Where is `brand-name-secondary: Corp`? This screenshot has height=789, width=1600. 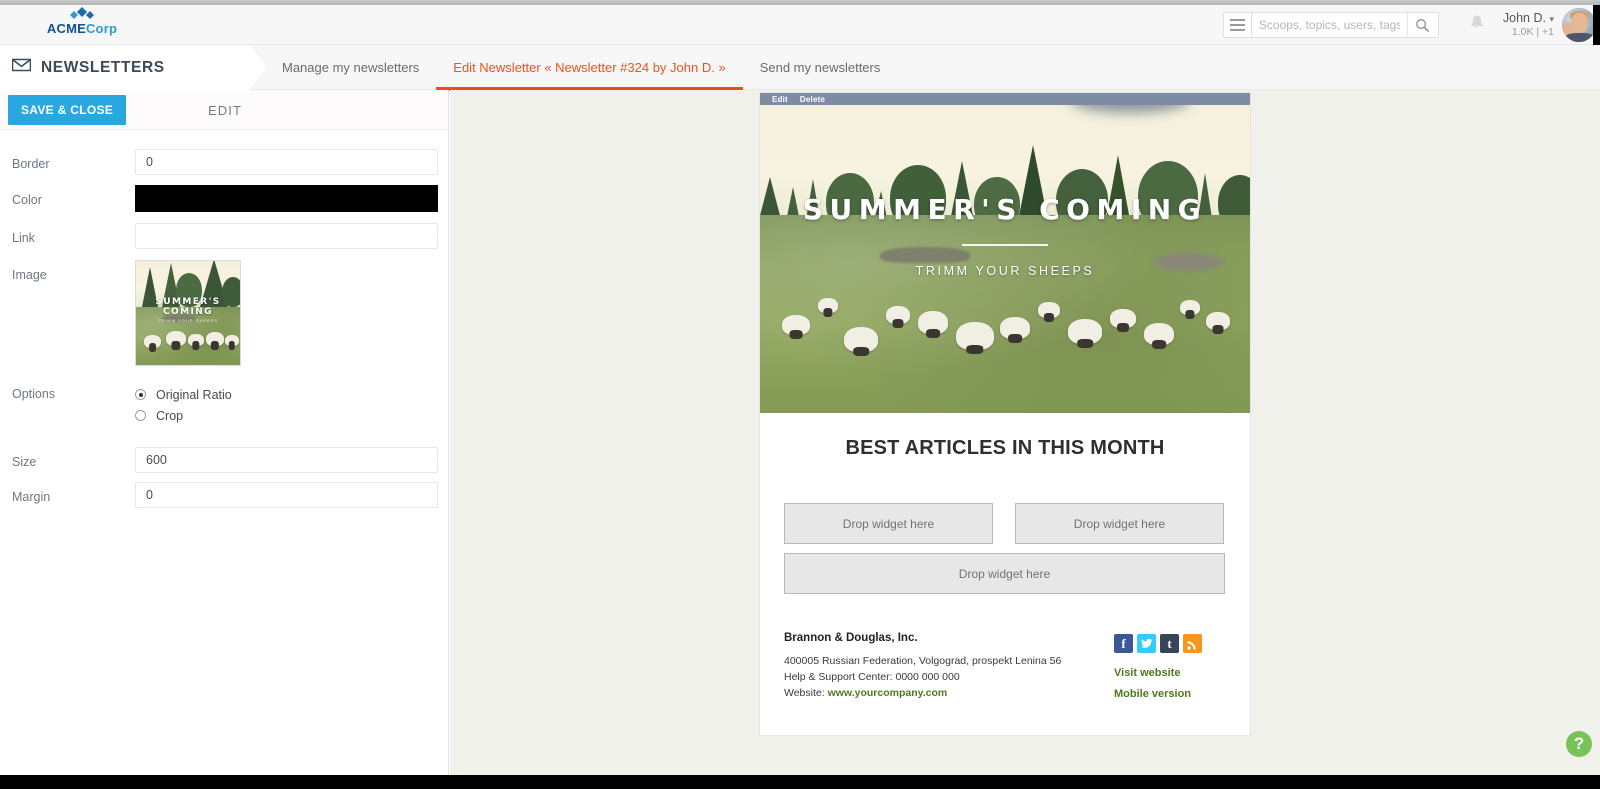
brand-name-secondary: Corp is located at coordinates (101, 28).